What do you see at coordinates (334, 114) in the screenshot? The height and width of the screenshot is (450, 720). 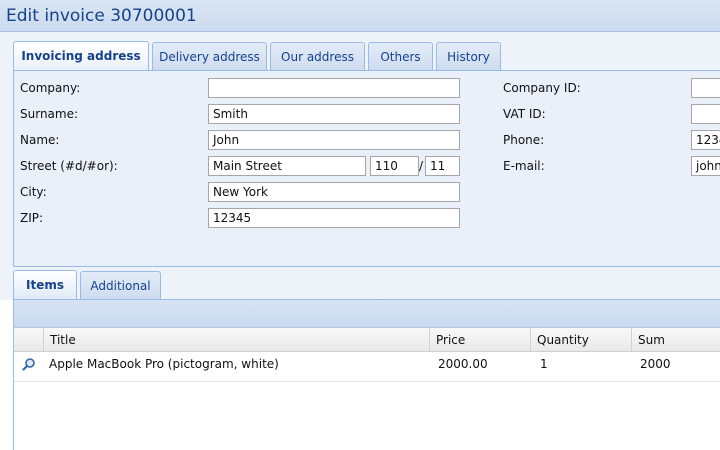 I see `surname-field: Smith` at bounding box center [334, 114].